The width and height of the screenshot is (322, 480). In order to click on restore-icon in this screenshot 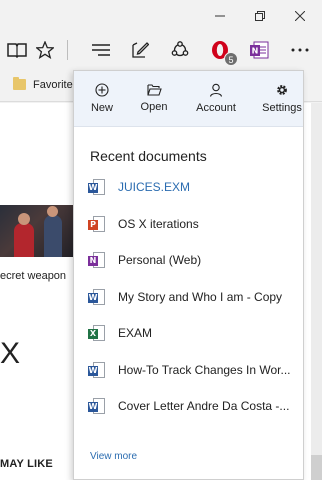, I will do `click(260, 16)`.